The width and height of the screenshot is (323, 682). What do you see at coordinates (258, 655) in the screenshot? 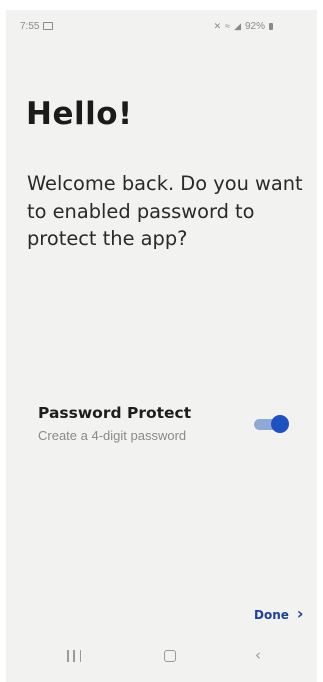
I see `back-icon: ‹` at bounding box center [258, 655].